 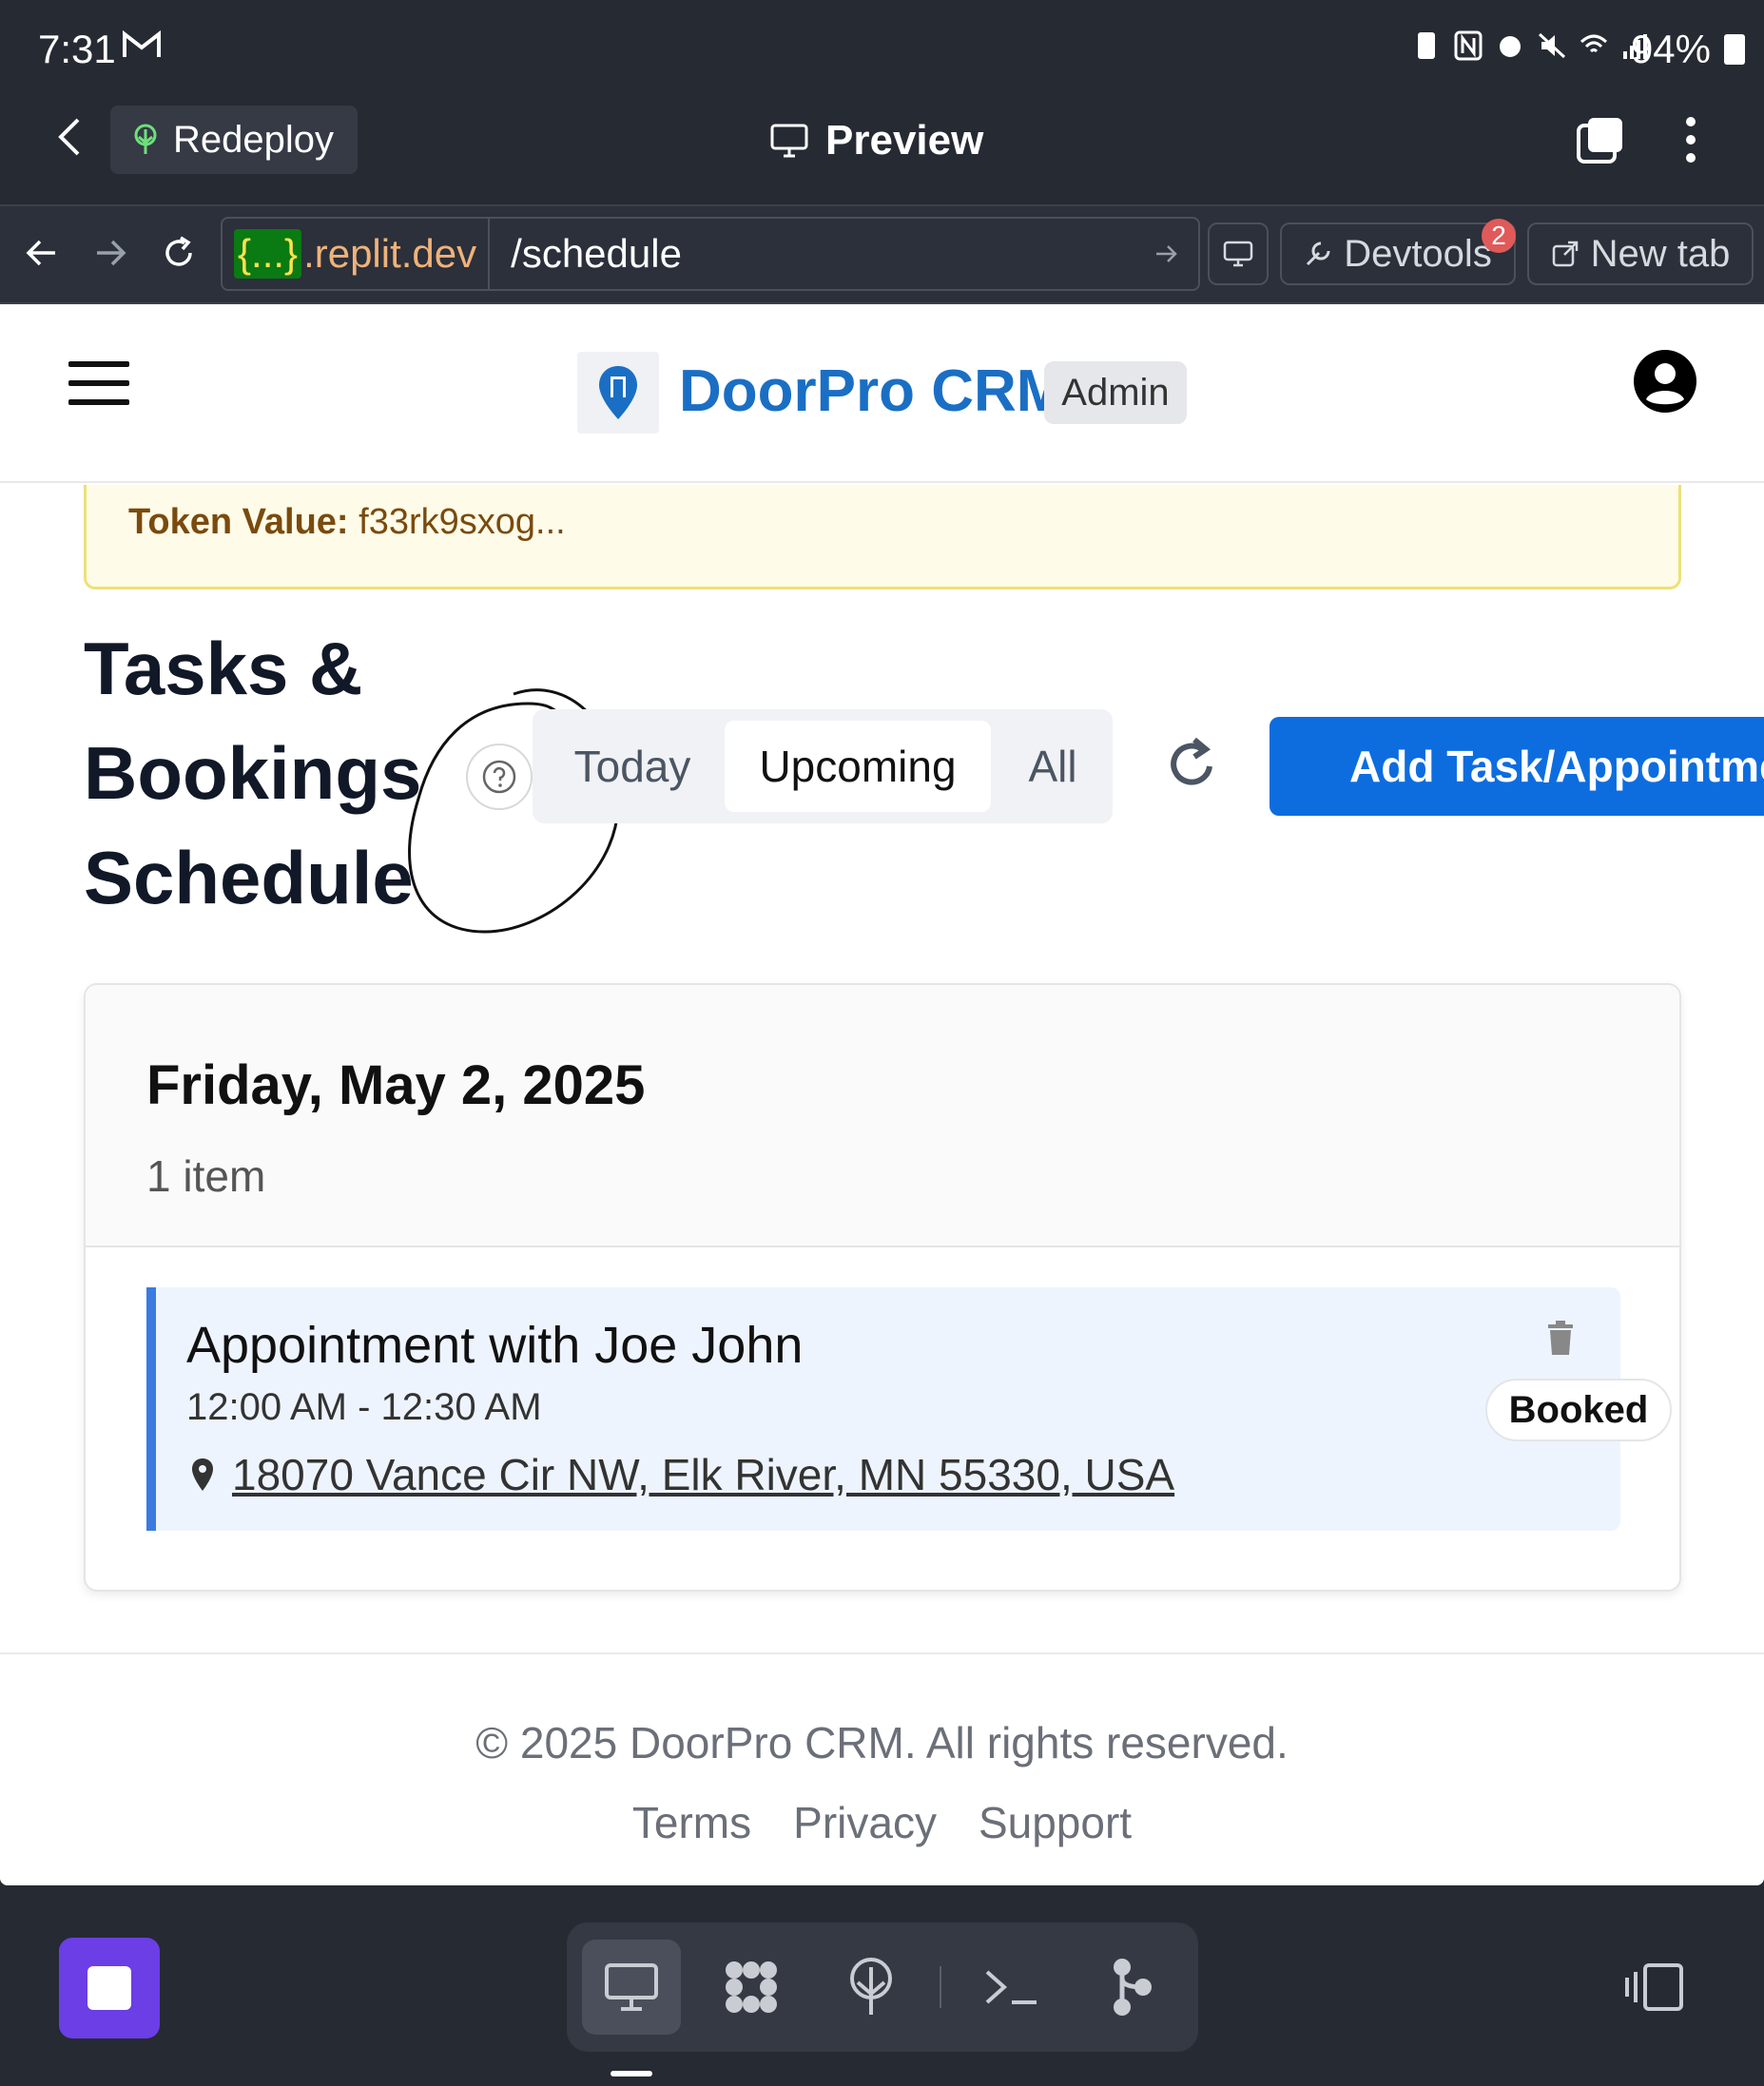 I want to click on stop-button, so click(x=110, y=1988).